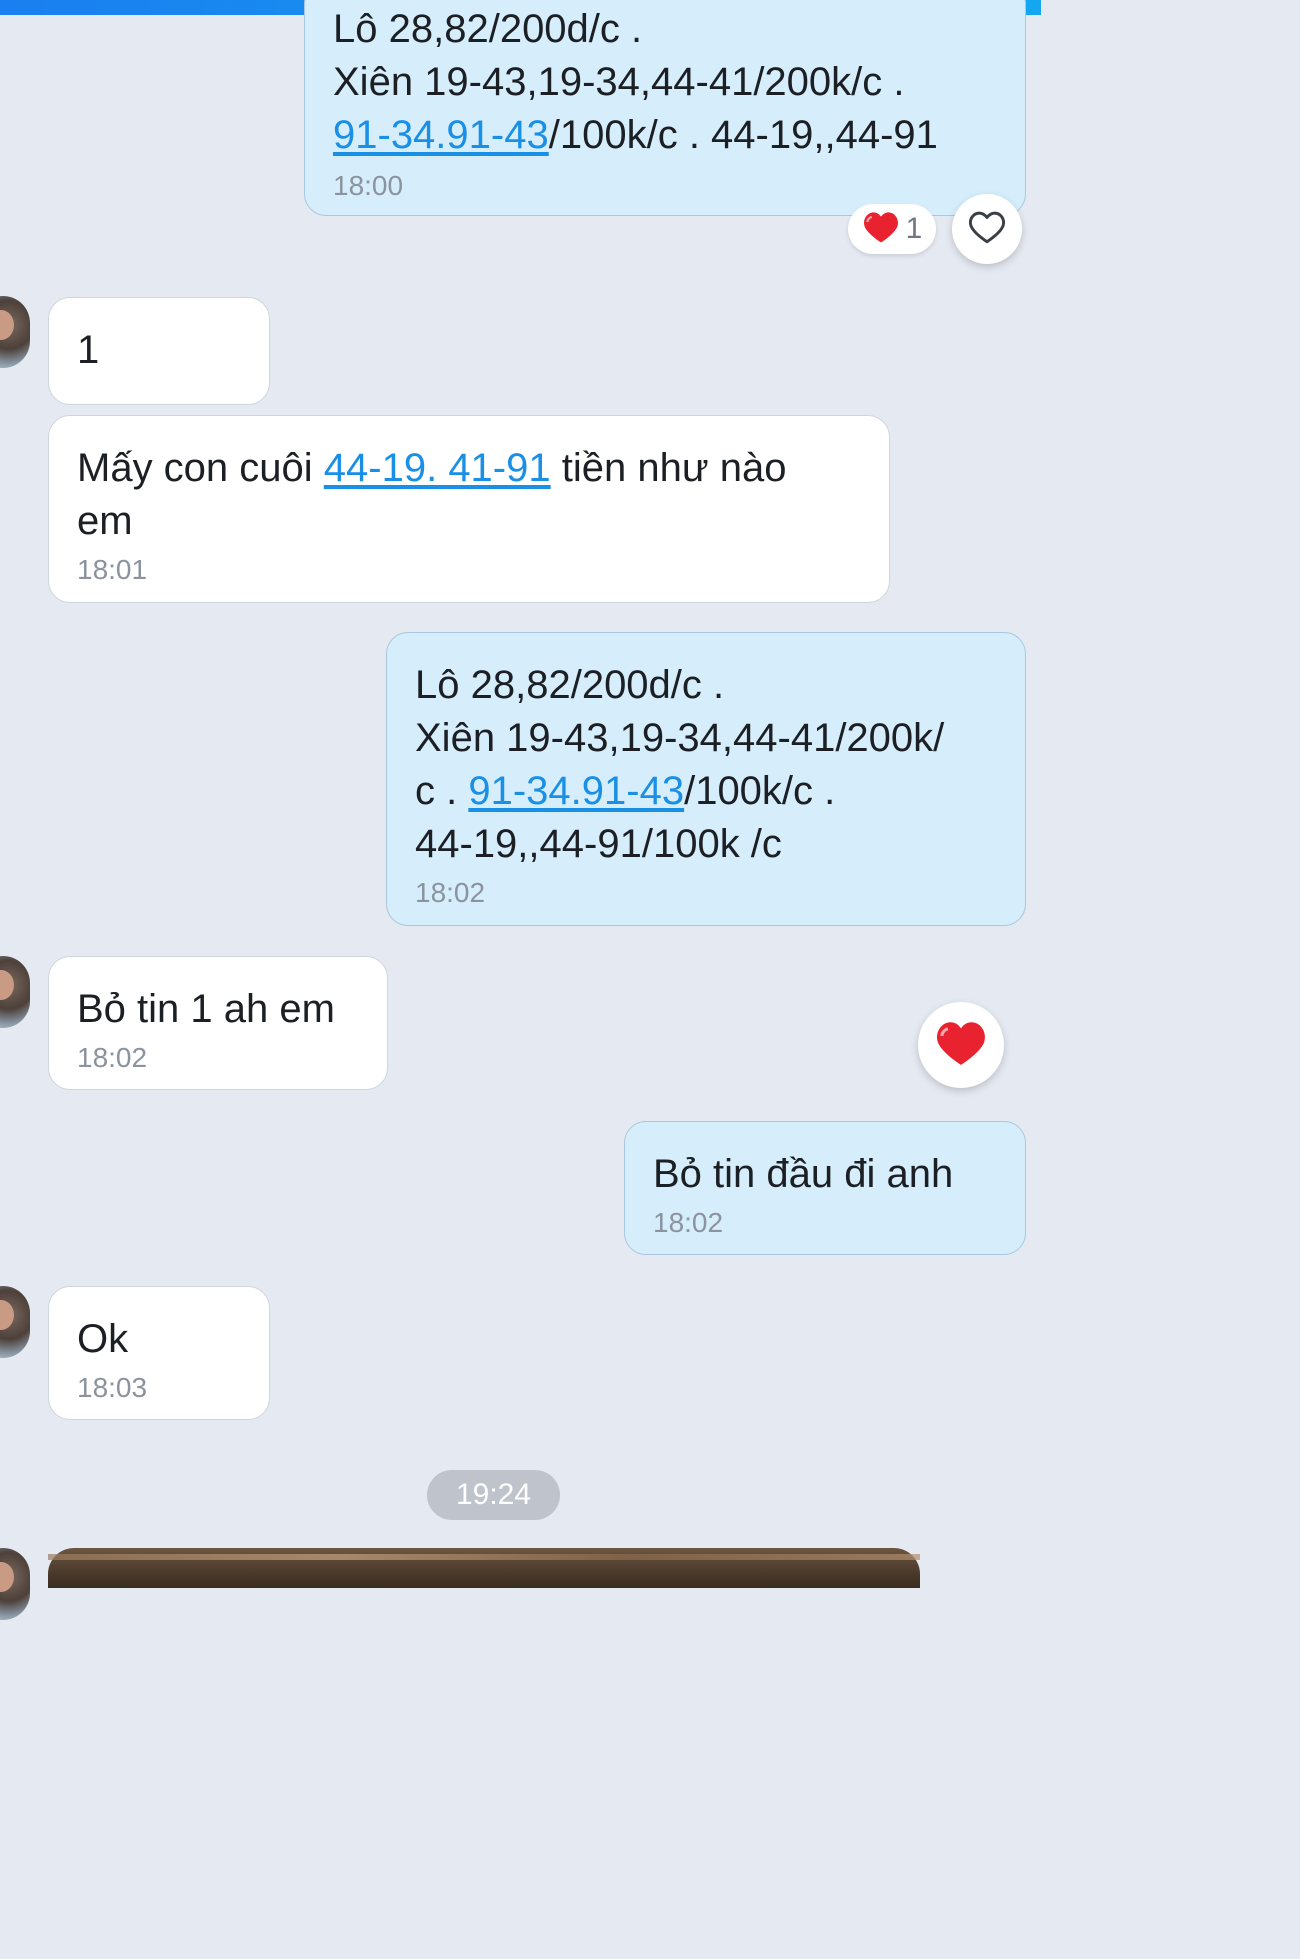 This screenshot has width=1300, height=1959. What do you see at coordinates (200, 468) in the screenshot?
I see `text-run: Mấy con cuôi` at bounding box center [200, 468].